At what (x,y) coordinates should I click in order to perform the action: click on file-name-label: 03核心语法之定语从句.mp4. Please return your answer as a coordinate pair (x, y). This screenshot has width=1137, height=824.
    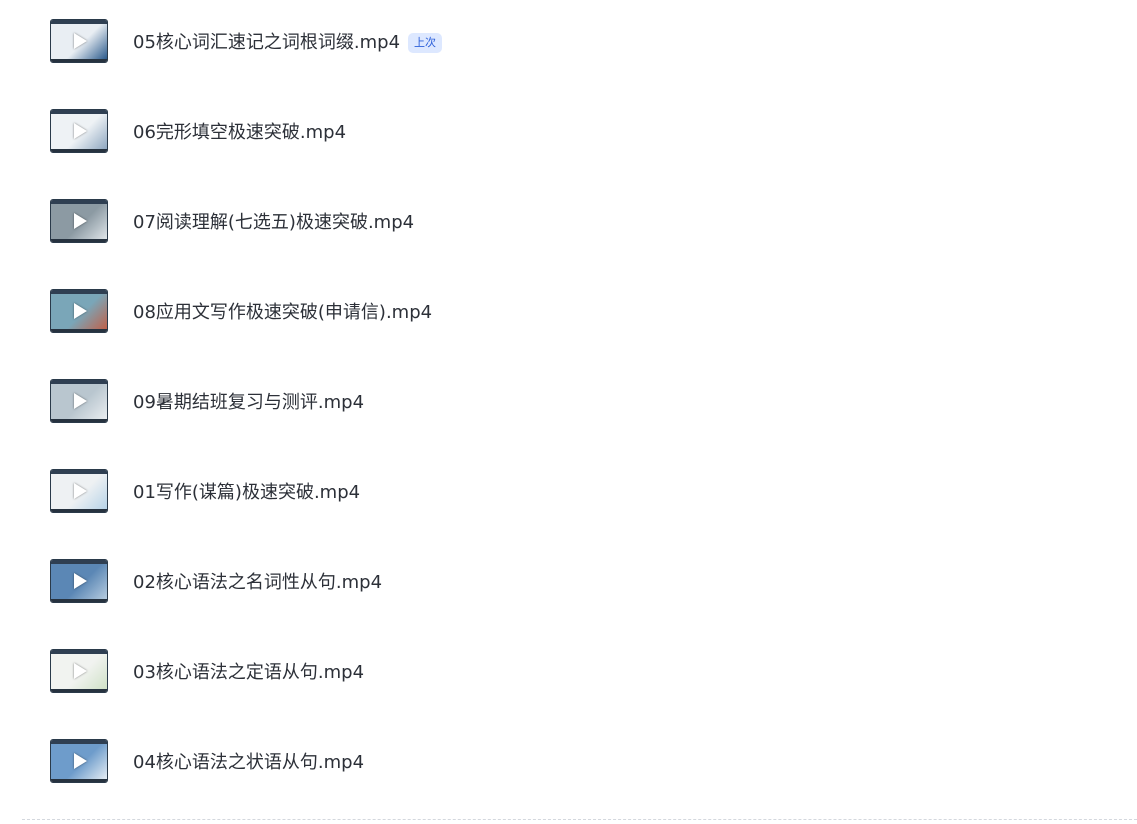
    Looking at the image, I should click on (249, 672).